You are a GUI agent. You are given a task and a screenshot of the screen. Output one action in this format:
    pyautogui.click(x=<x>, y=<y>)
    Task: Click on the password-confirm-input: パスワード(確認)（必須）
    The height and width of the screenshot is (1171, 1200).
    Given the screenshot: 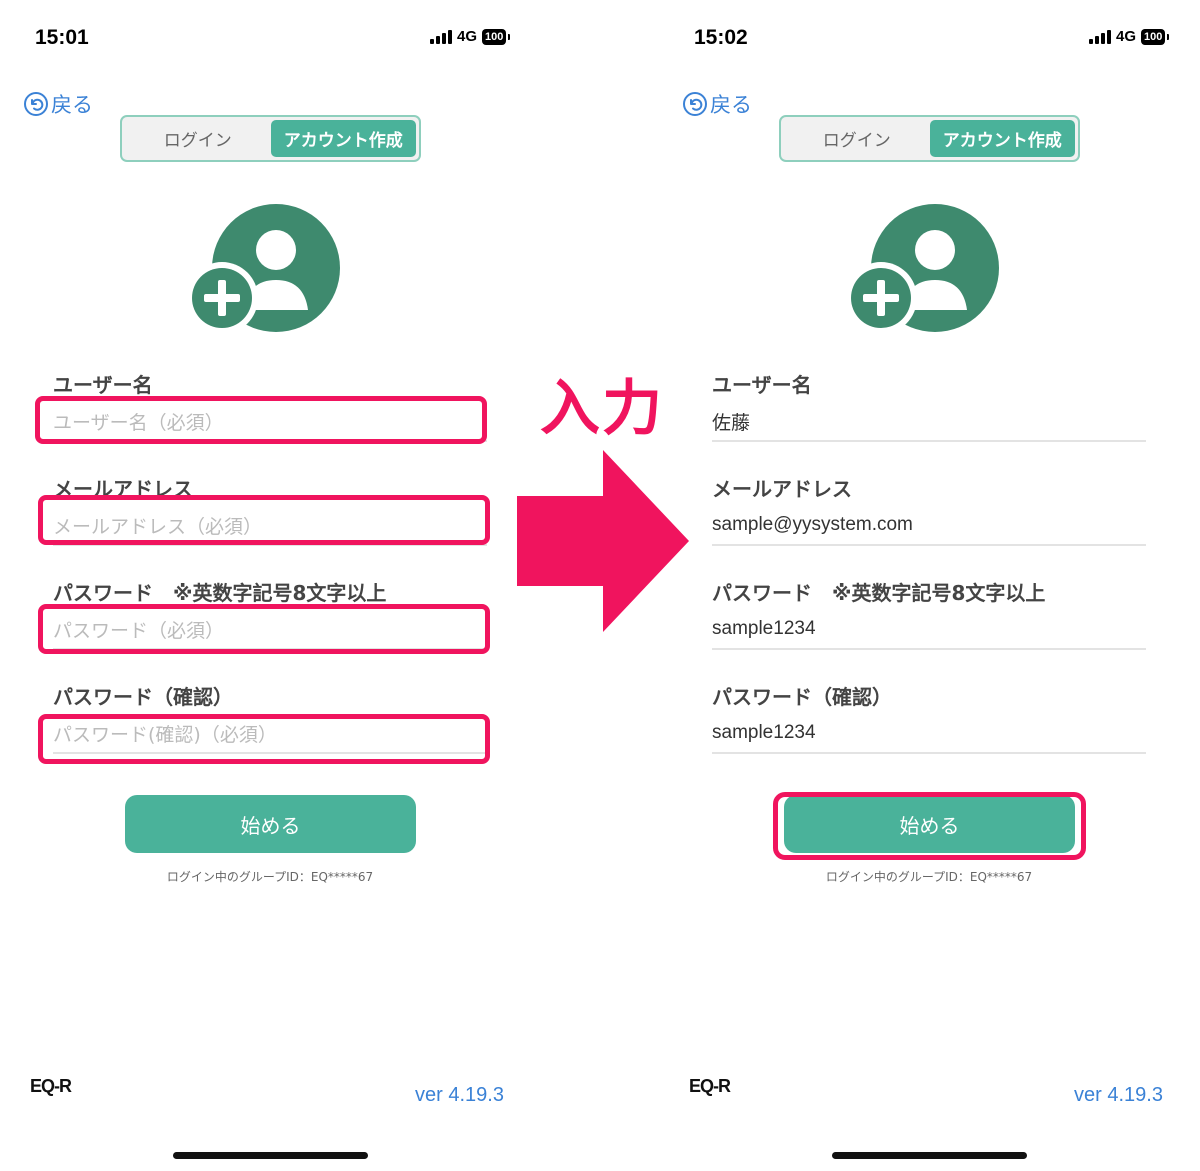 What is the action you would take?
    pyautogui.click(x=270, y=734)
    